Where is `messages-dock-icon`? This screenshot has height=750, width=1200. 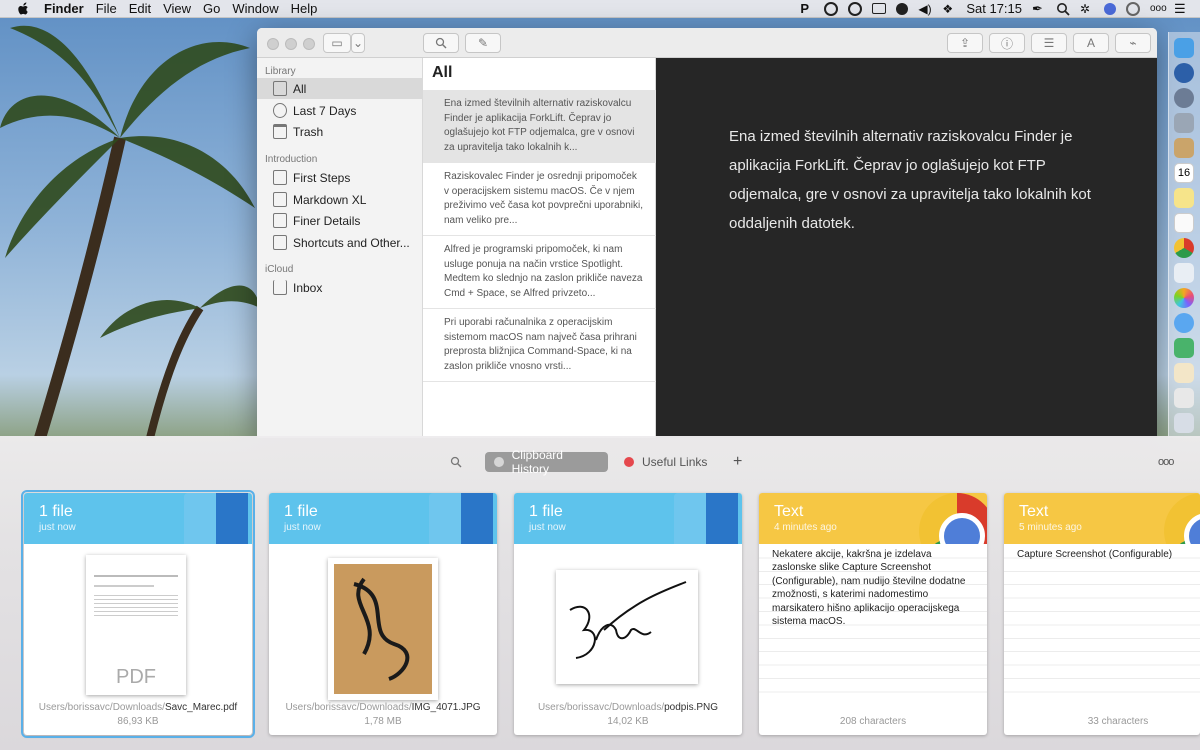
messages-dock-icon is located at coordinates (1184, 323).